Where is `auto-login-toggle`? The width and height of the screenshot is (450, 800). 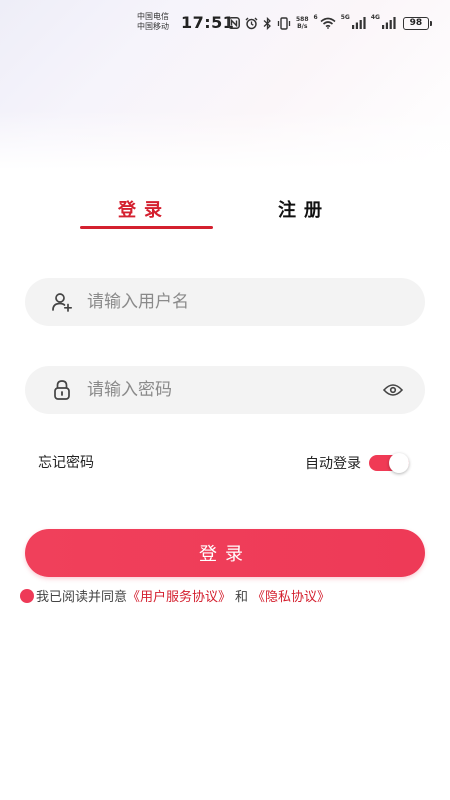 auto-login-toggle is located at coordinates (389, 463).